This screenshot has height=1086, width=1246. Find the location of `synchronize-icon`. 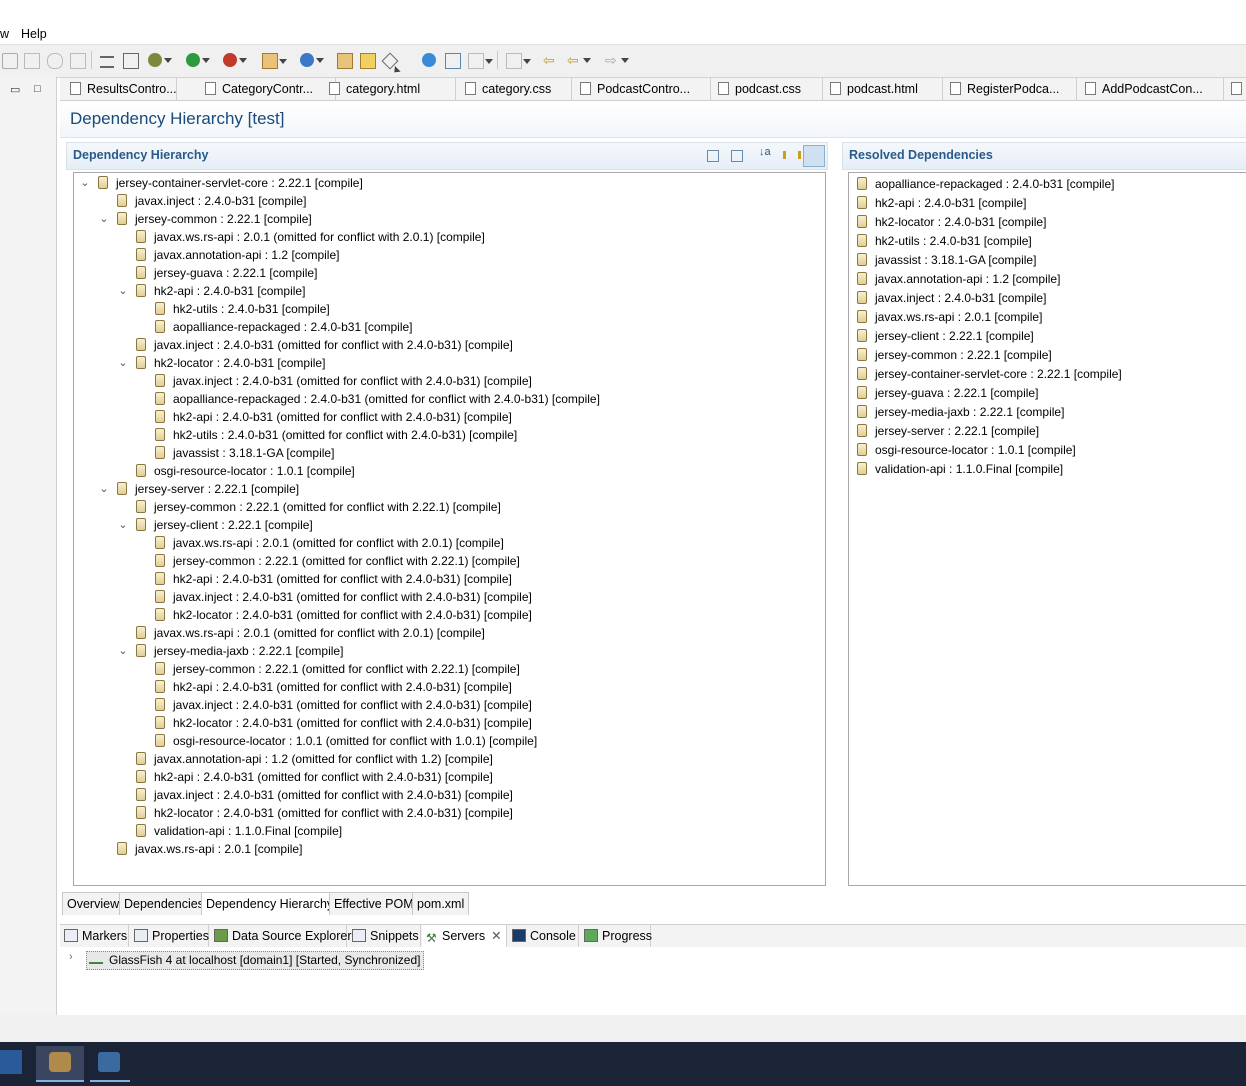

synchronize-icon is located at coordinates (10, 61).